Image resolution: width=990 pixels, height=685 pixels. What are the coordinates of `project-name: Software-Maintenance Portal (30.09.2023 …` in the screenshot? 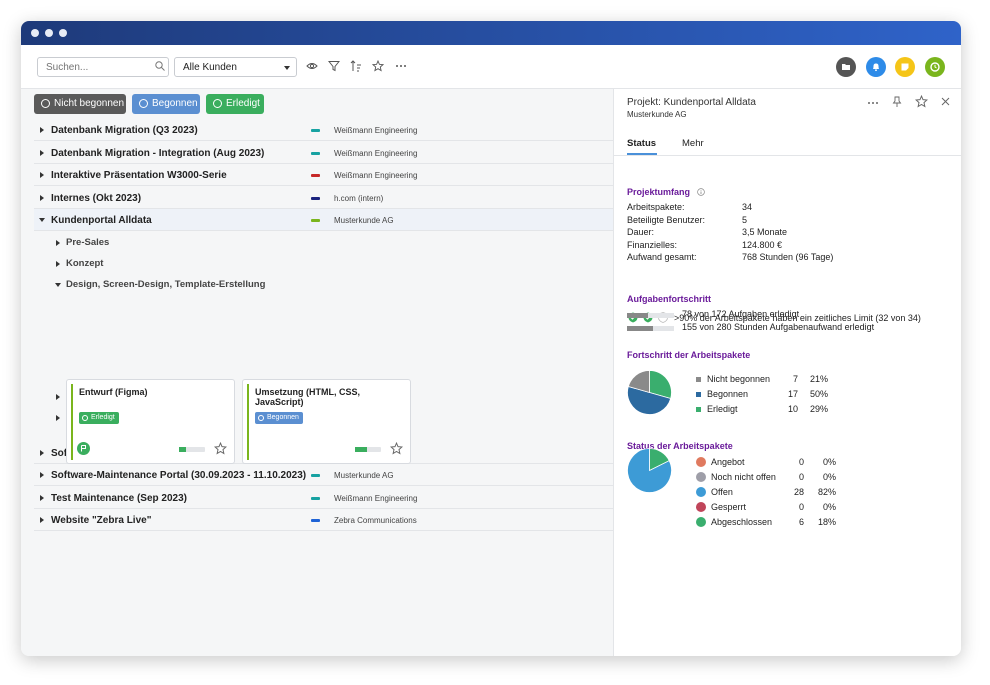 It's located at (179, 475).